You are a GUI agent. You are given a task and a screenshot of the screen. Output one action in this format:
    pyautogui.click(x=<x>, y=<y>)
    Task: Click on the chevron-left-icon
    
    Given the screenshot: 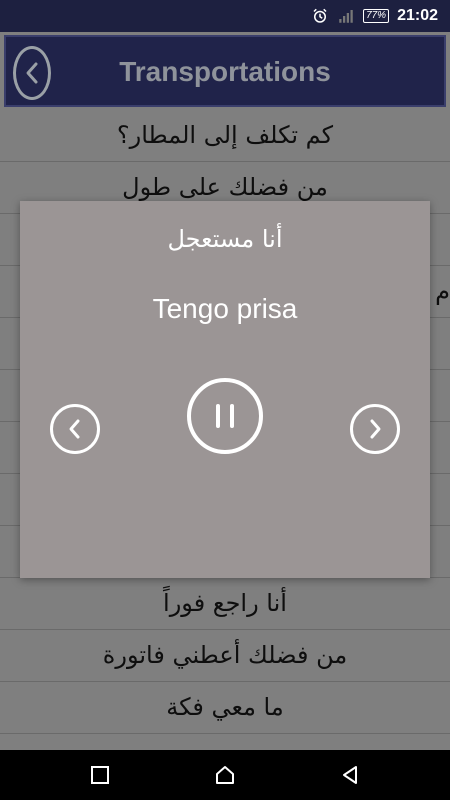 What is the action you would take?
    pyautogui.click(x=74, y=429)
    